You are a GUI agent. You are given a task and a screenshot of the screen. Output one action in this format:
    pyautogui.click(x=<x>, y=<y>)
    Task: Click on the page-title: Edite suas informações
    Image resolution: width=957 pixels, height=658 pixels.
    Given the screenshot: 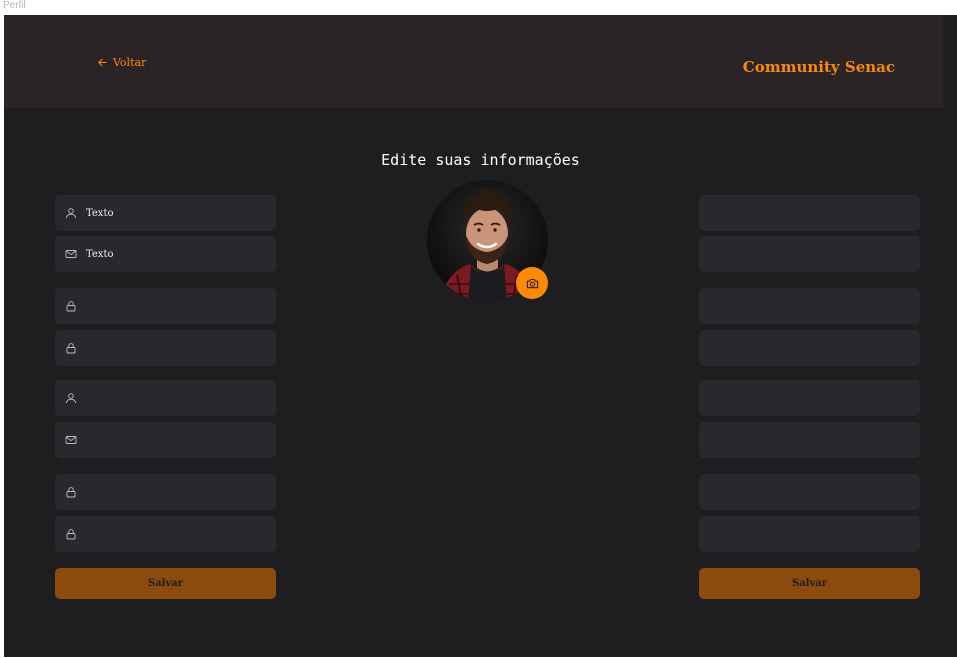 What is the action you would take?
    pyautogui.click(x=480, y=160)
    